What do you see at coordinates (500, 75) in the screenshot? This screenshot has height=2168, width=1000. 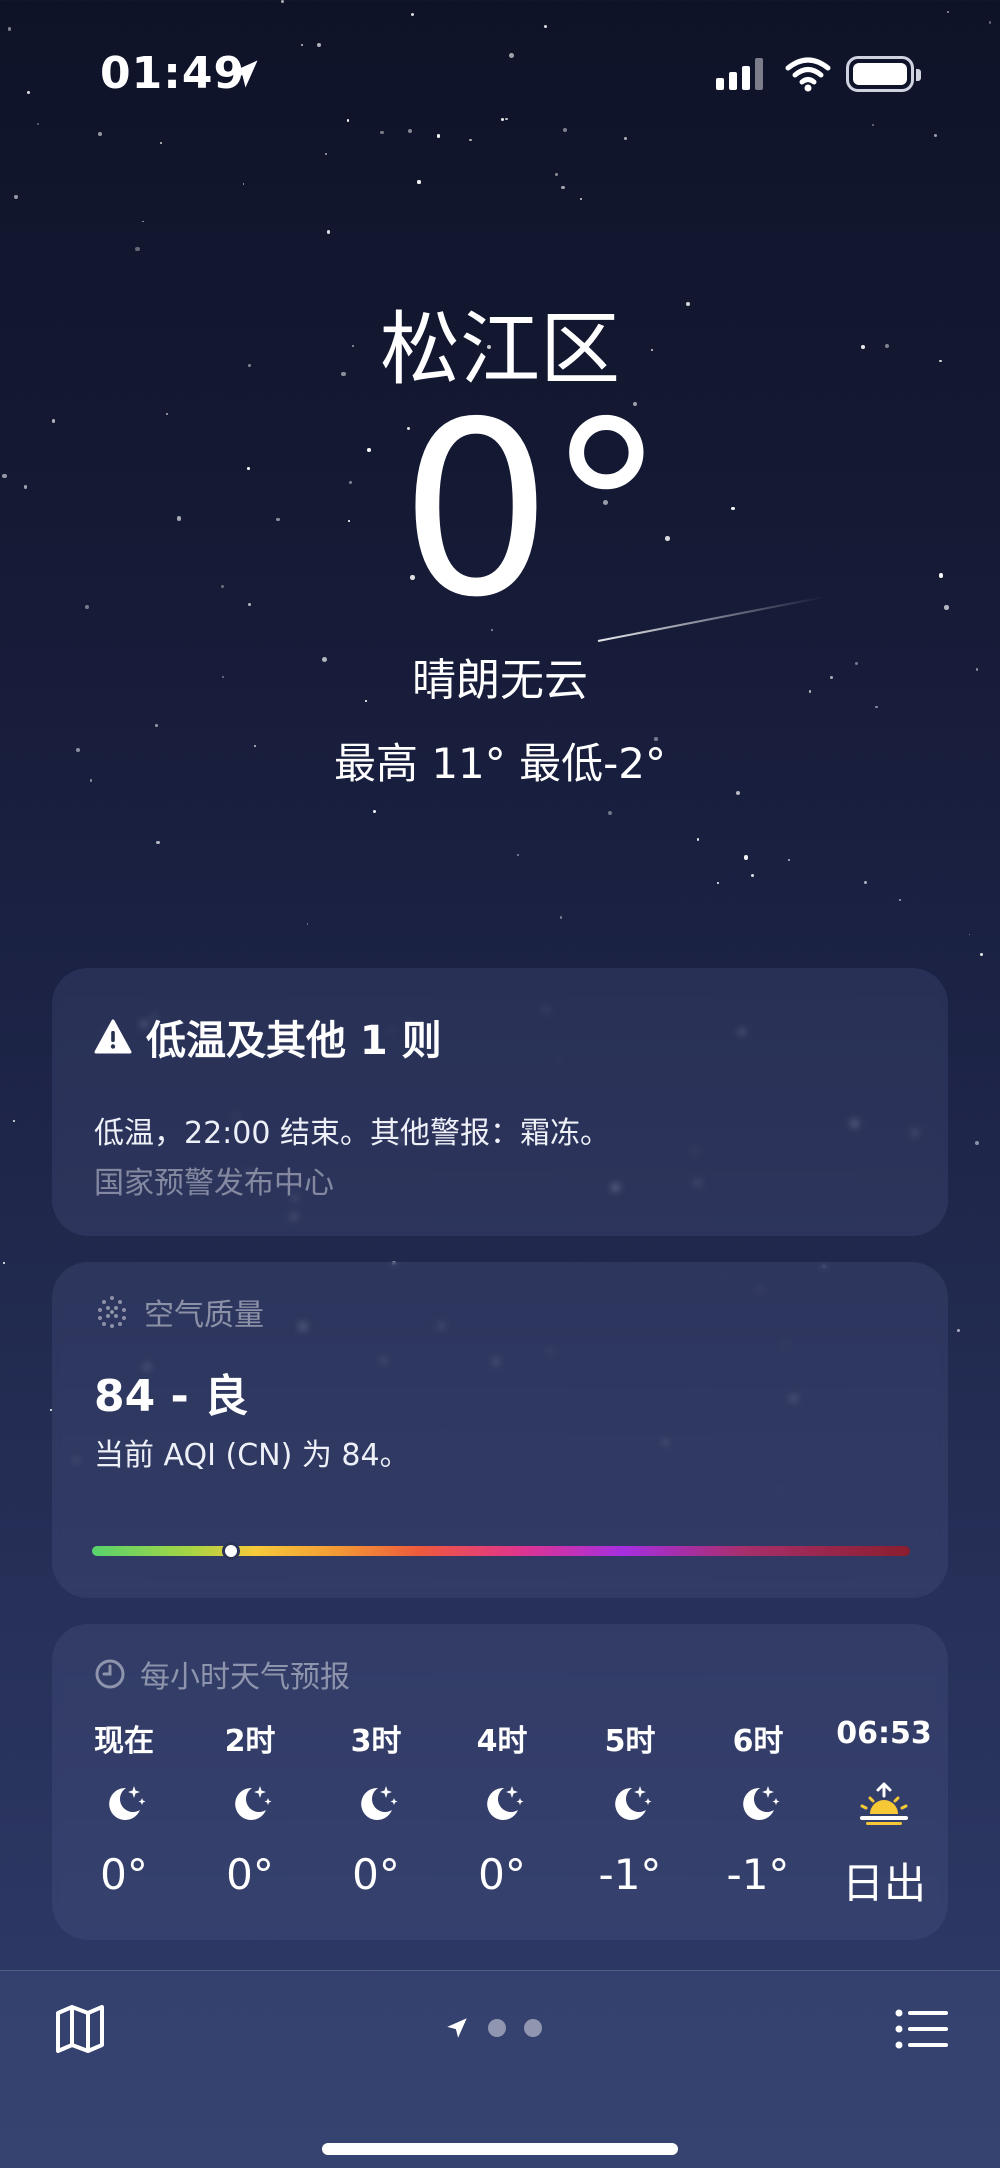 I see `status-bar: 01:49` at bounding box center [500, 75].